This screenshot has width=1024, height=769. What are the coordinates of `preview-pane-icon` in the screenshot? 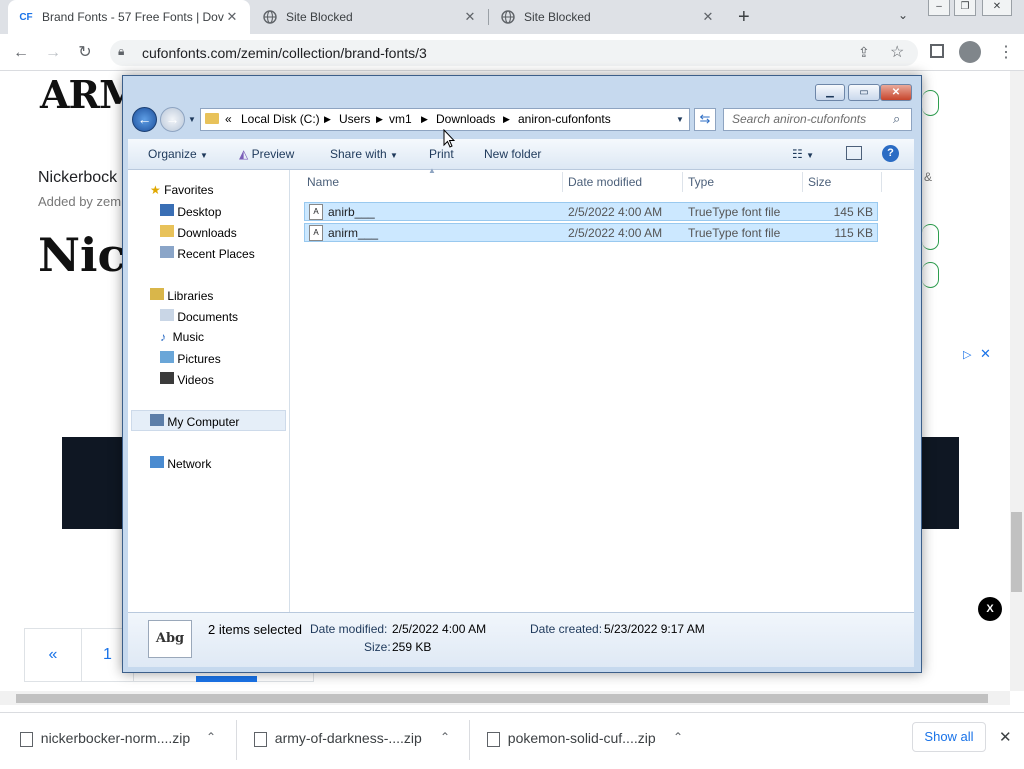 It's located at (854, 153).